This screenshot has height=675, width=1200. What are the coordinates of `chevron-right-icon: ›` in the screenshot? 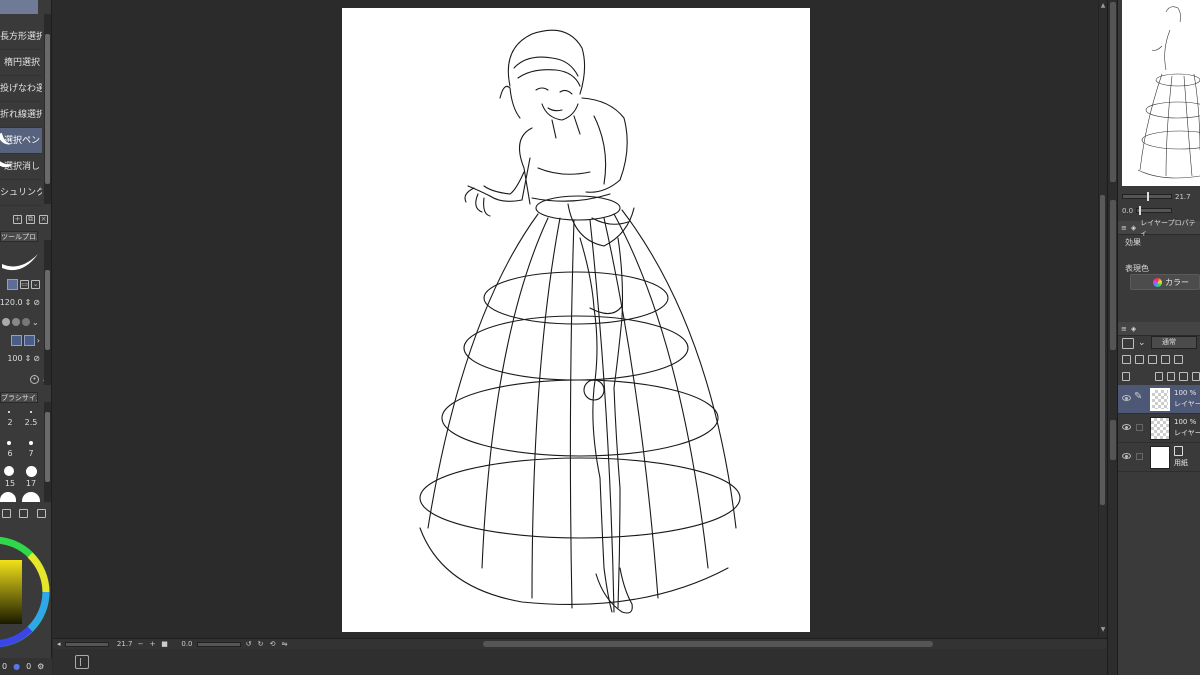 It's located at (38, 340).